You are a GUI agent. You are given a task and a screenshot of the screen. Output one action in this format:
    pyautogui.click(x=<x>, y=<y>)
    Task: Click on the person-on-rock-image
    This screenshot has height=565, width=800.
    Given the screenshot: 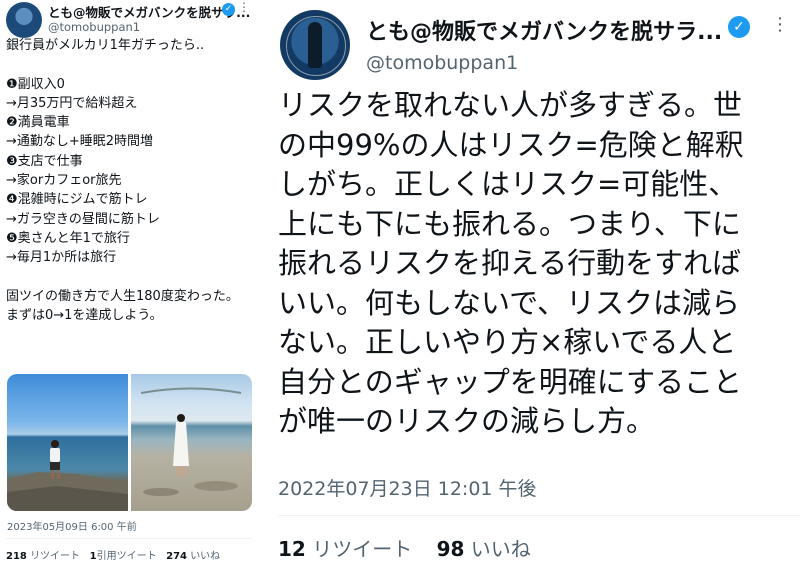 What is the action you would take?
    pyautogui.click(x=67, y=475)
    